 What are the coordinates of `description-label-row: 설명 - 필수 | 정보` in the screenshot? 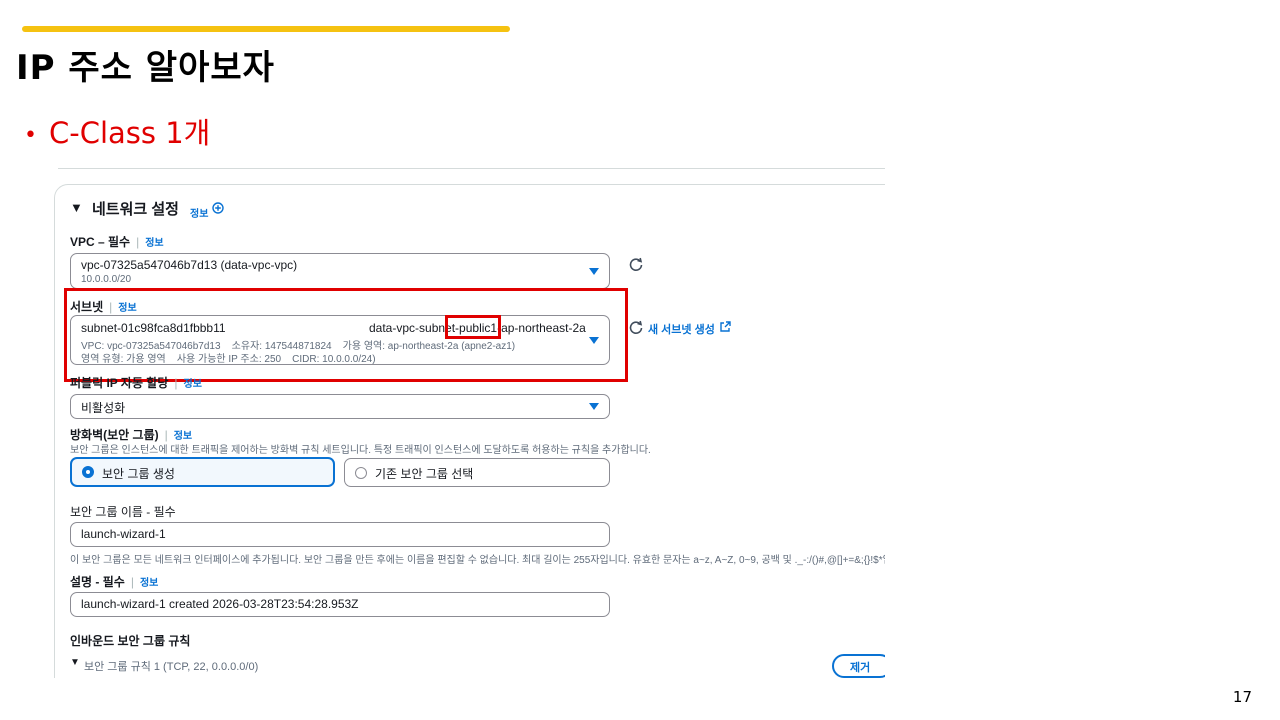 It's located at (114, 582).